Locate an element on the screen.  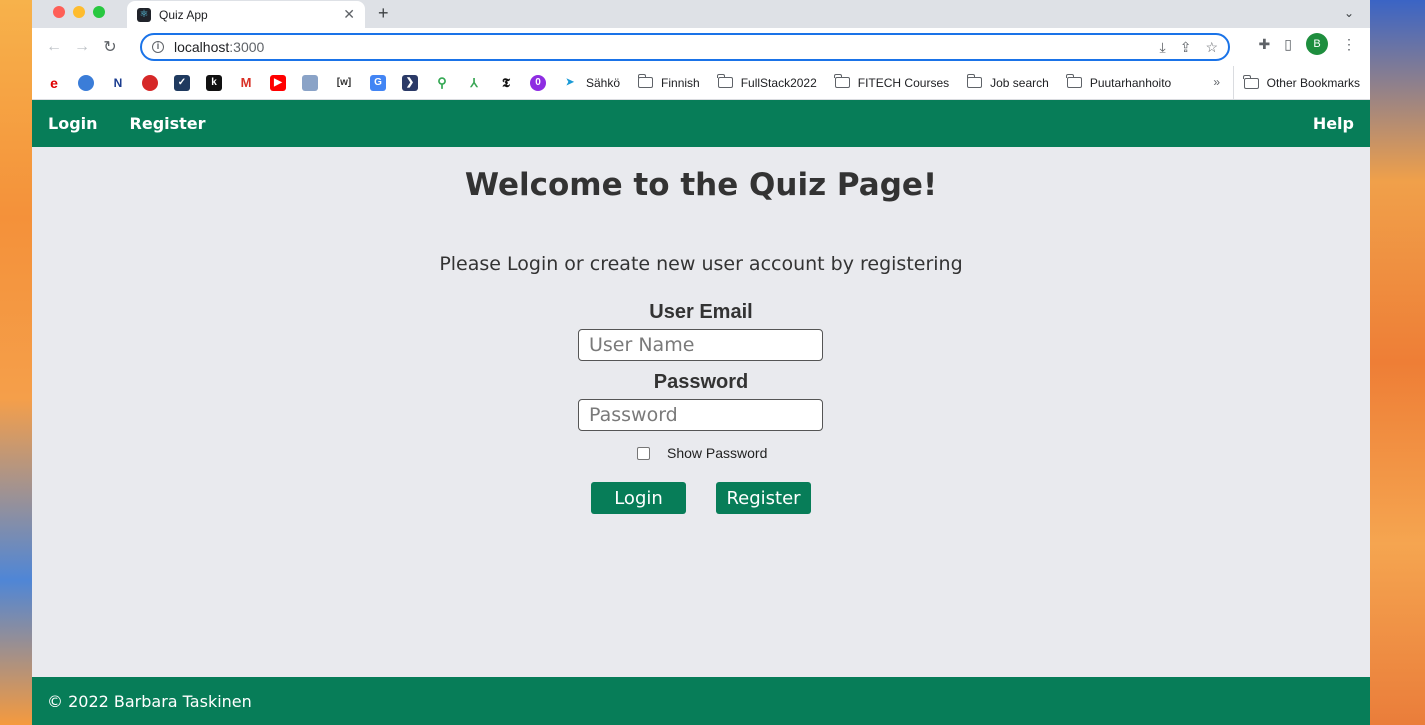
bookmark-label: Finnish is located at coordinates (680, 82).